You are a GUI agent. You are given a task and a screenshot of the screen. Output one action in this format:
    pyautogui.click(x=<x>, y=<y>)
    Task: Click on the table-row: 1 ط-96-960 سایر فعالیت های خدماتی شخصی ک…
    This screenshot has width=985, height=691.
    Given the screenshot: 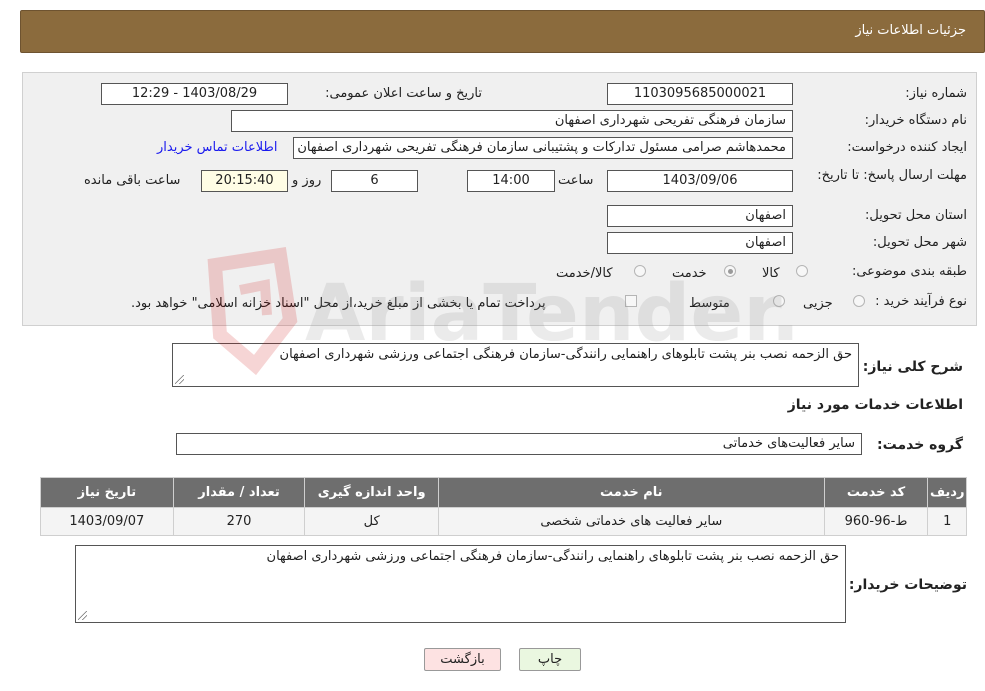 What is the action you would take?
    pyautogui.click(x=503, y=521)
    